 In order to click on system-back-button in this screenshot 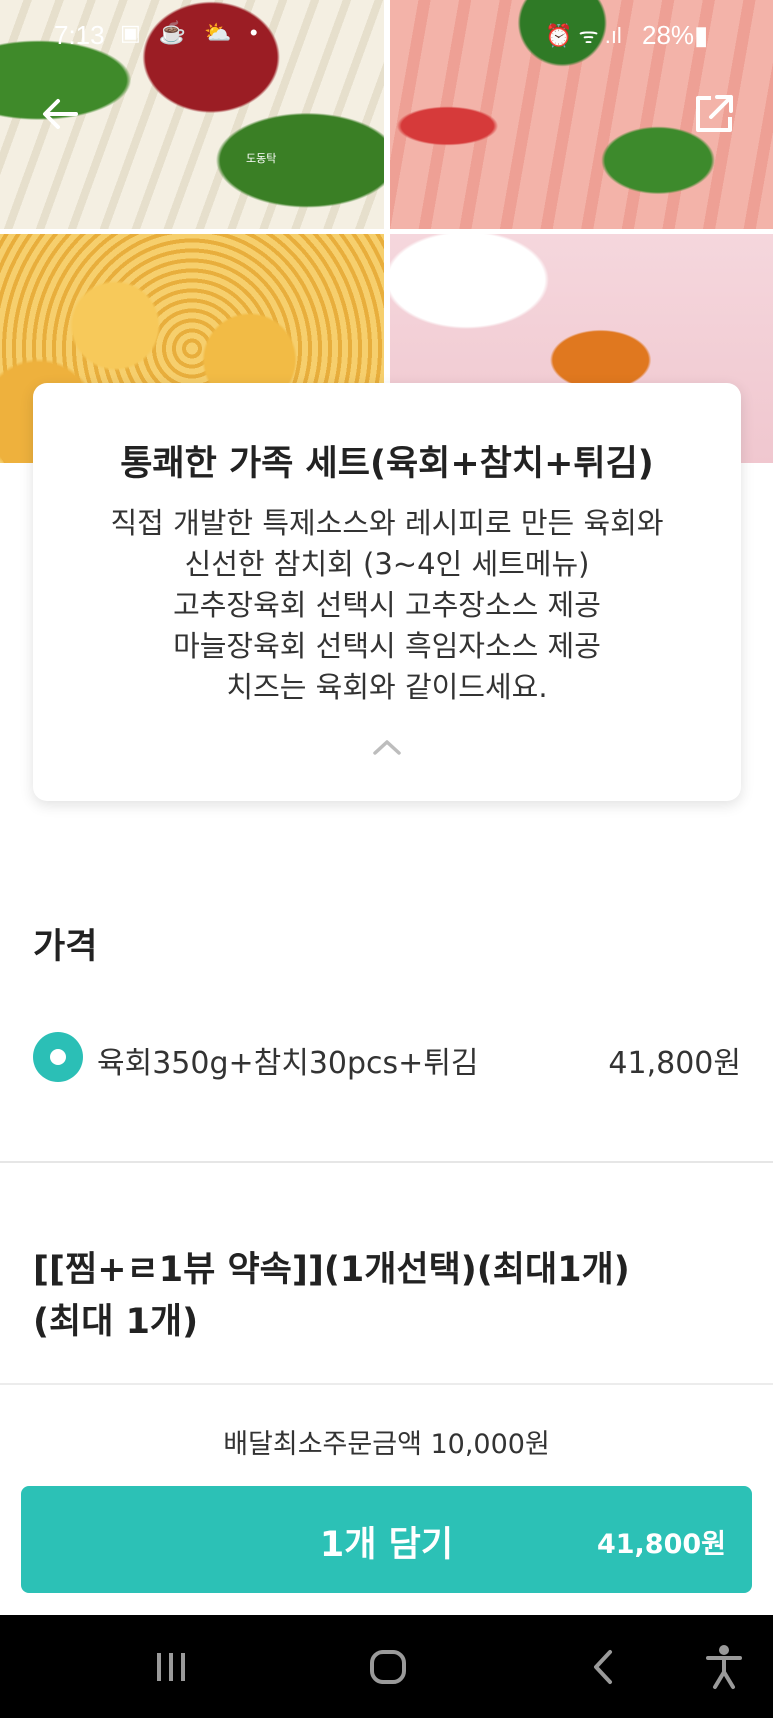, I will do `click(603, 1667)`.